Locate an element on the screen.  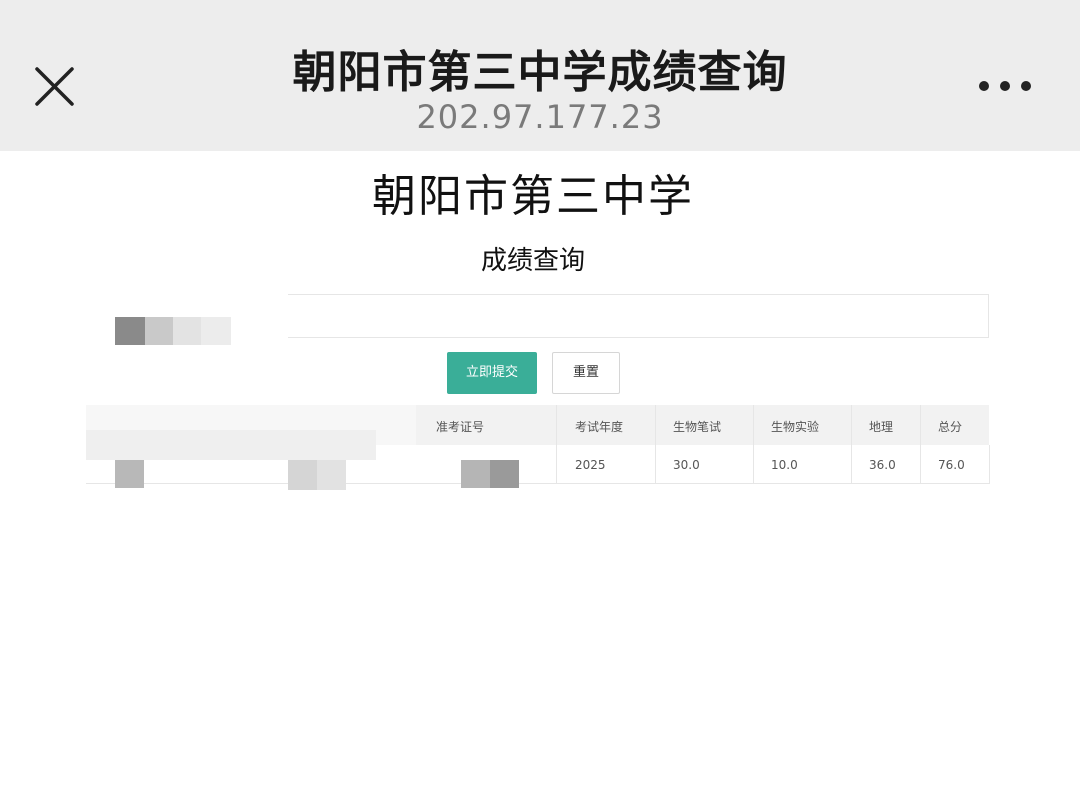
more-icon is located at coordinates (1004, 86).